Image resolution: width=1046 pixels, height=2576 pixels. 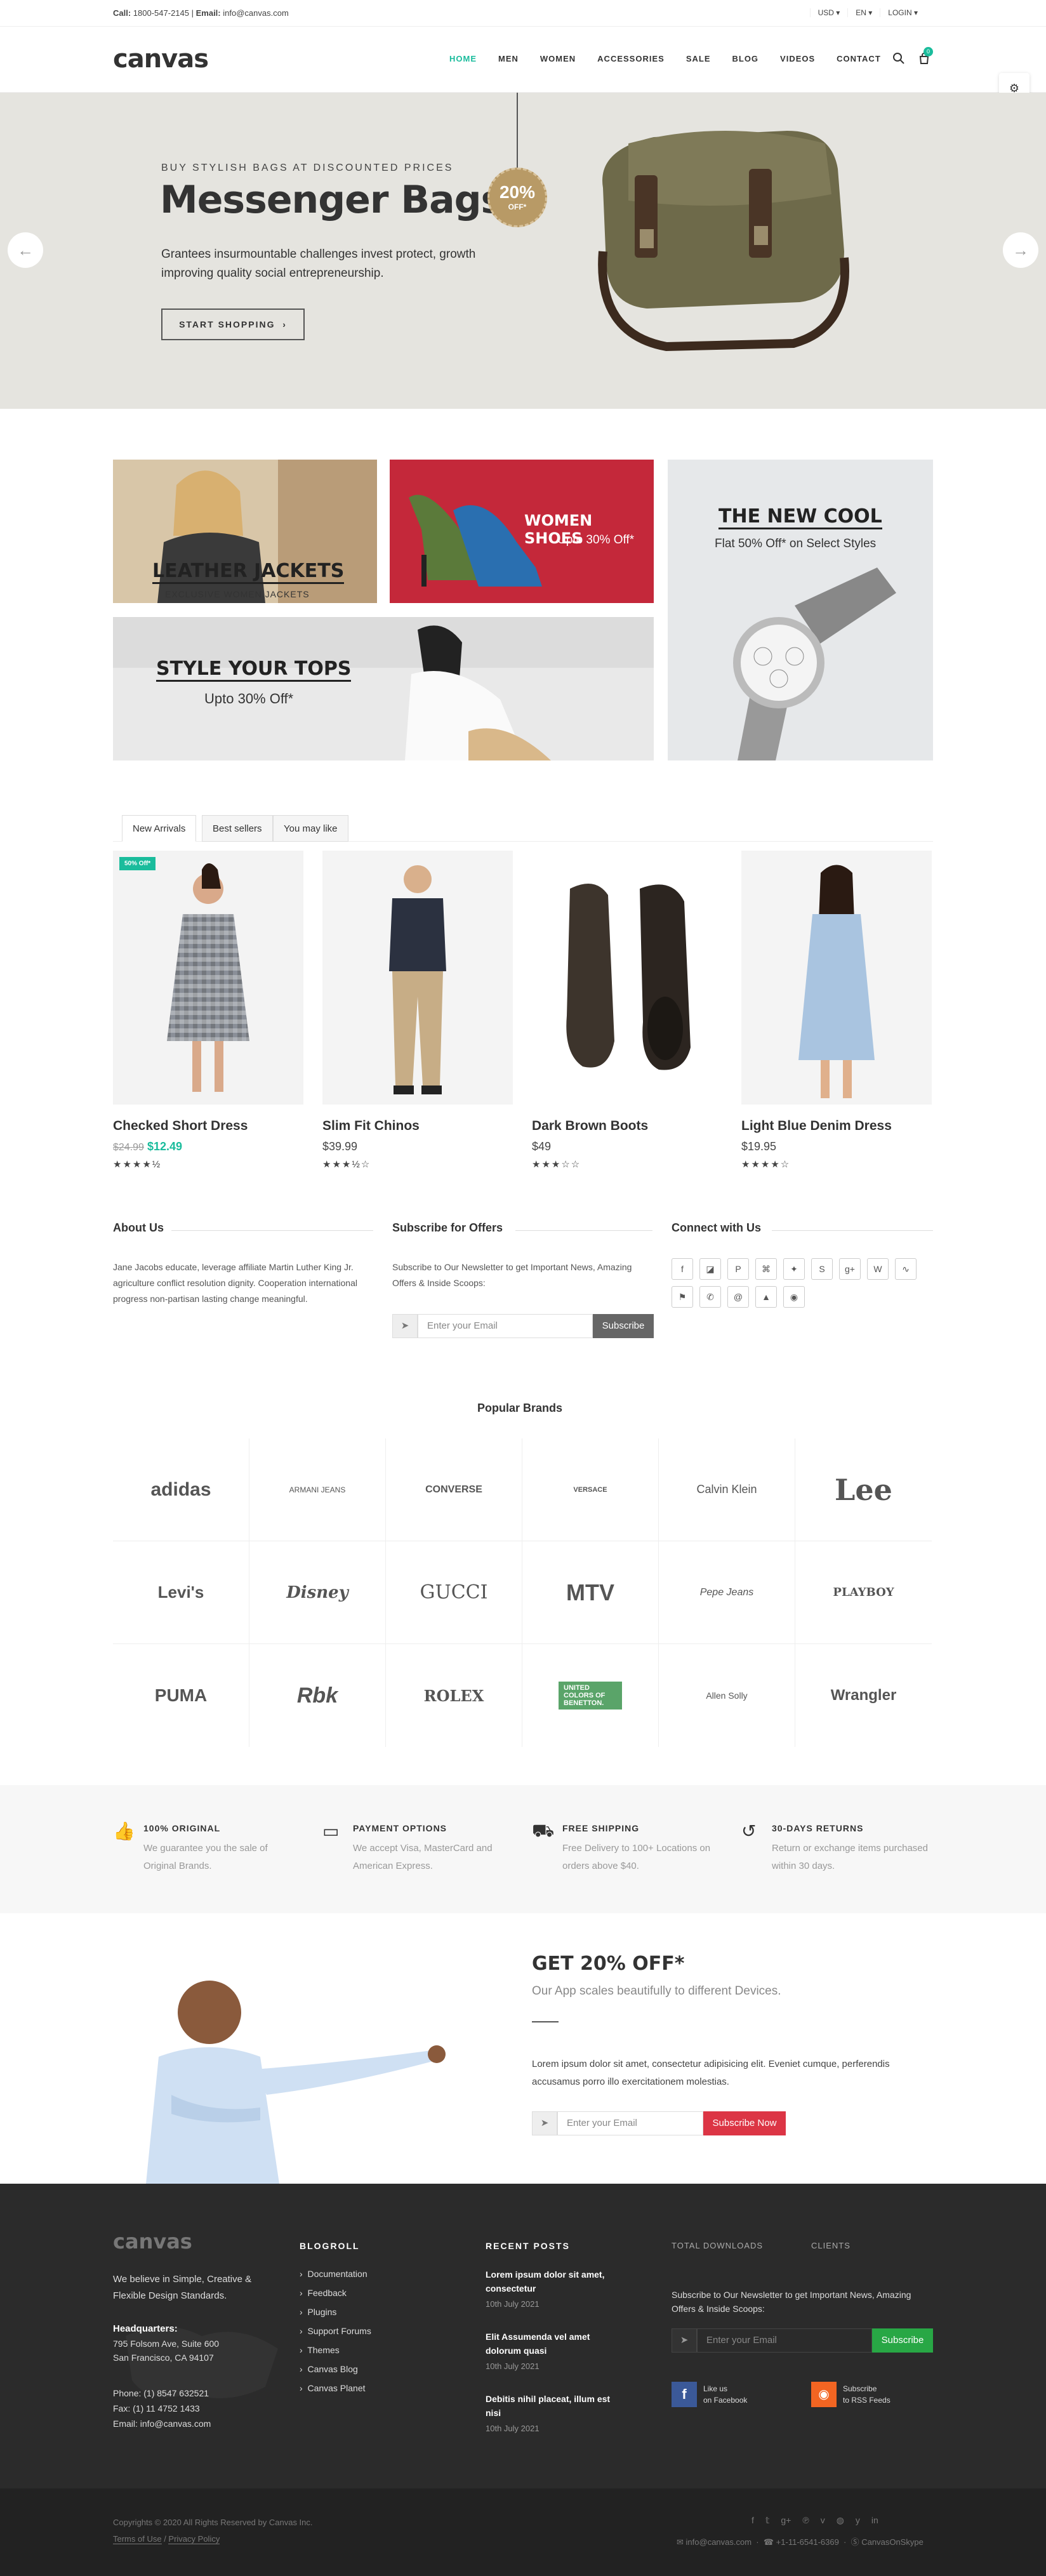 What do you see at coordinates (874, 2520) in the screenshot?
I see `linkedin-icon: in` at bounding box center [874, 2520].